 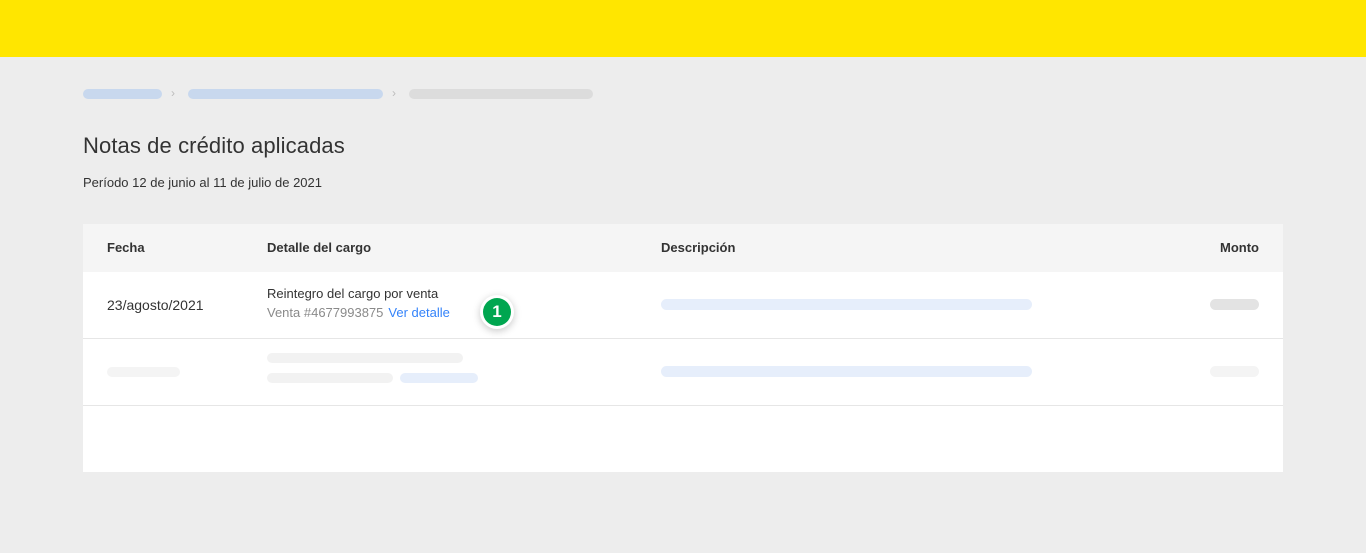 I want to click on row-date: 23/agosto/2021, so click(x=155, y=305).